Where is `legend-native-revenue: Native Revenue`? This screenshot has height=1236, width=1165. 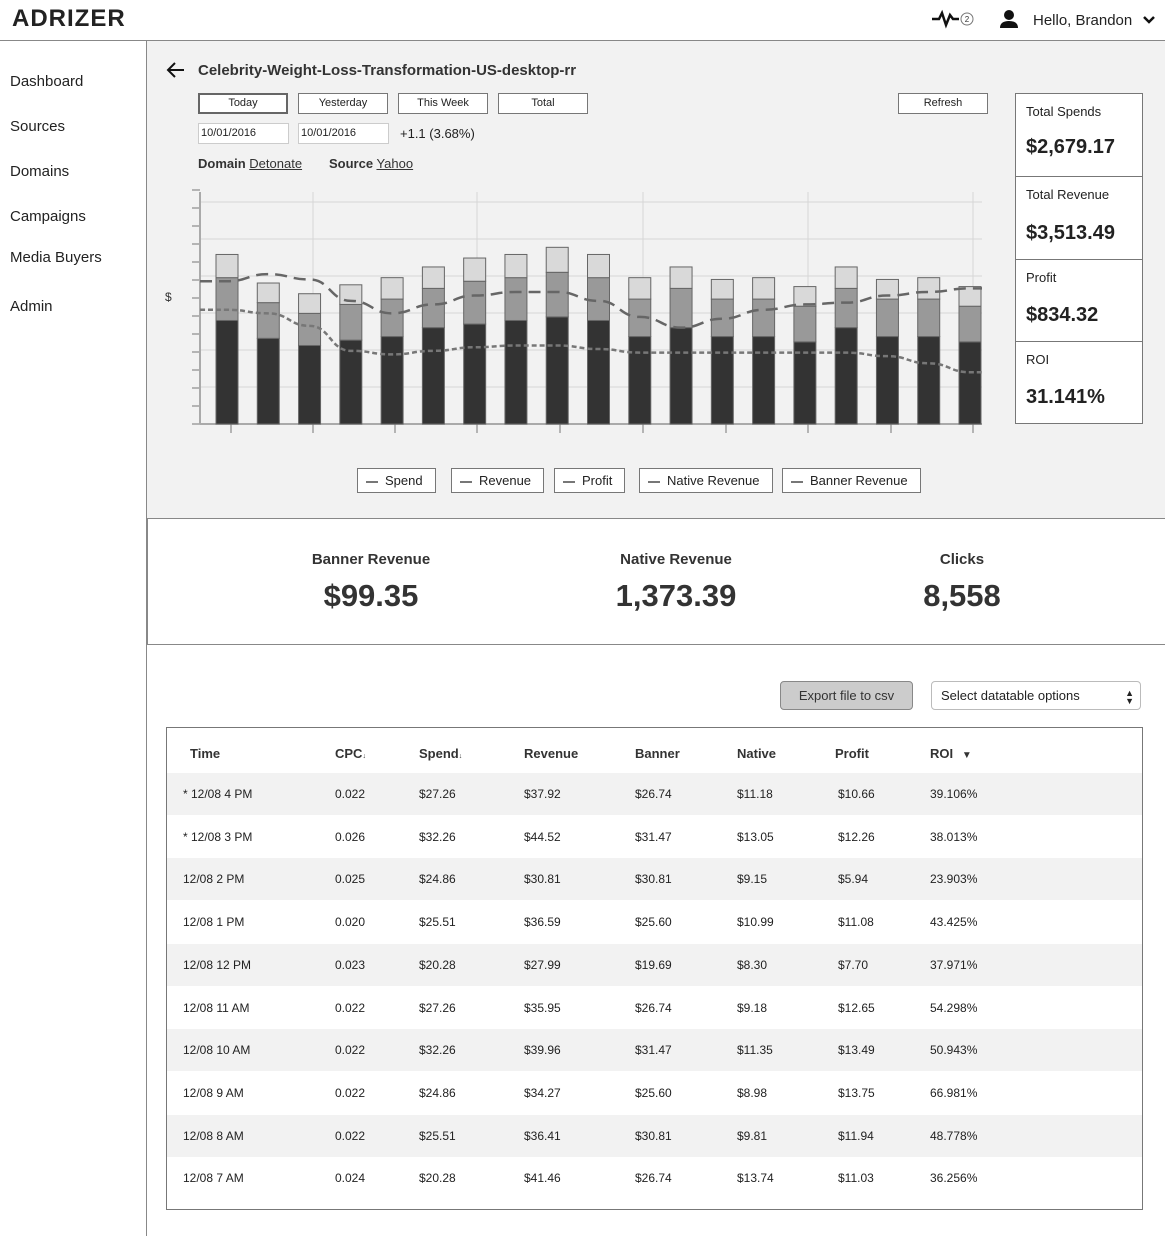 legend-native-revenue: Native Revenue is located at coordinates (706, 480).